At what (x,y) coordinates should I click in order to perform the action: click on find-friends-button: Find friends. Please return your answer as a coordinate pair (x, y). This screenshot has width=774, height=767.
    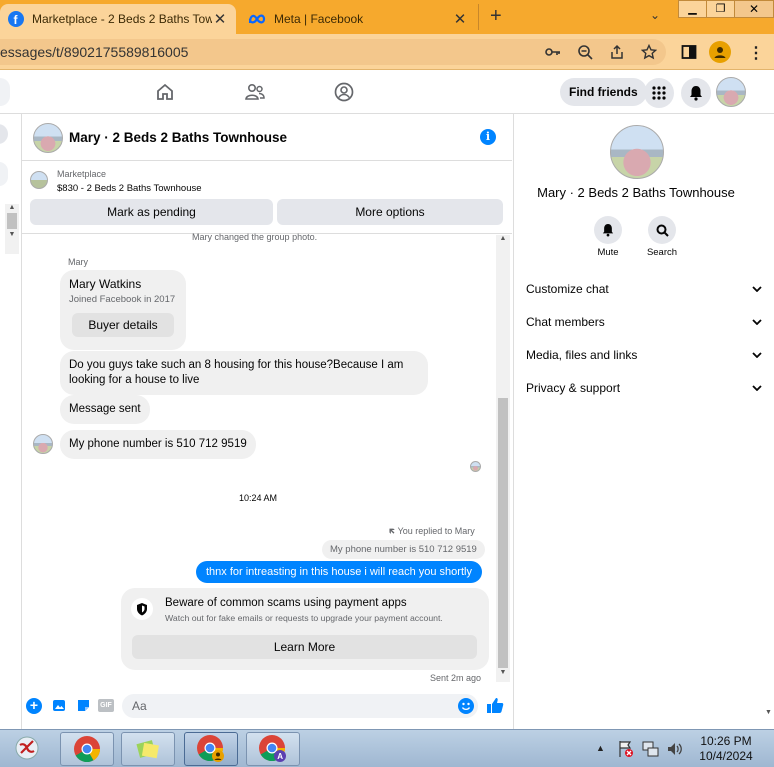
    Looking at the image, I should click on (603, 92).